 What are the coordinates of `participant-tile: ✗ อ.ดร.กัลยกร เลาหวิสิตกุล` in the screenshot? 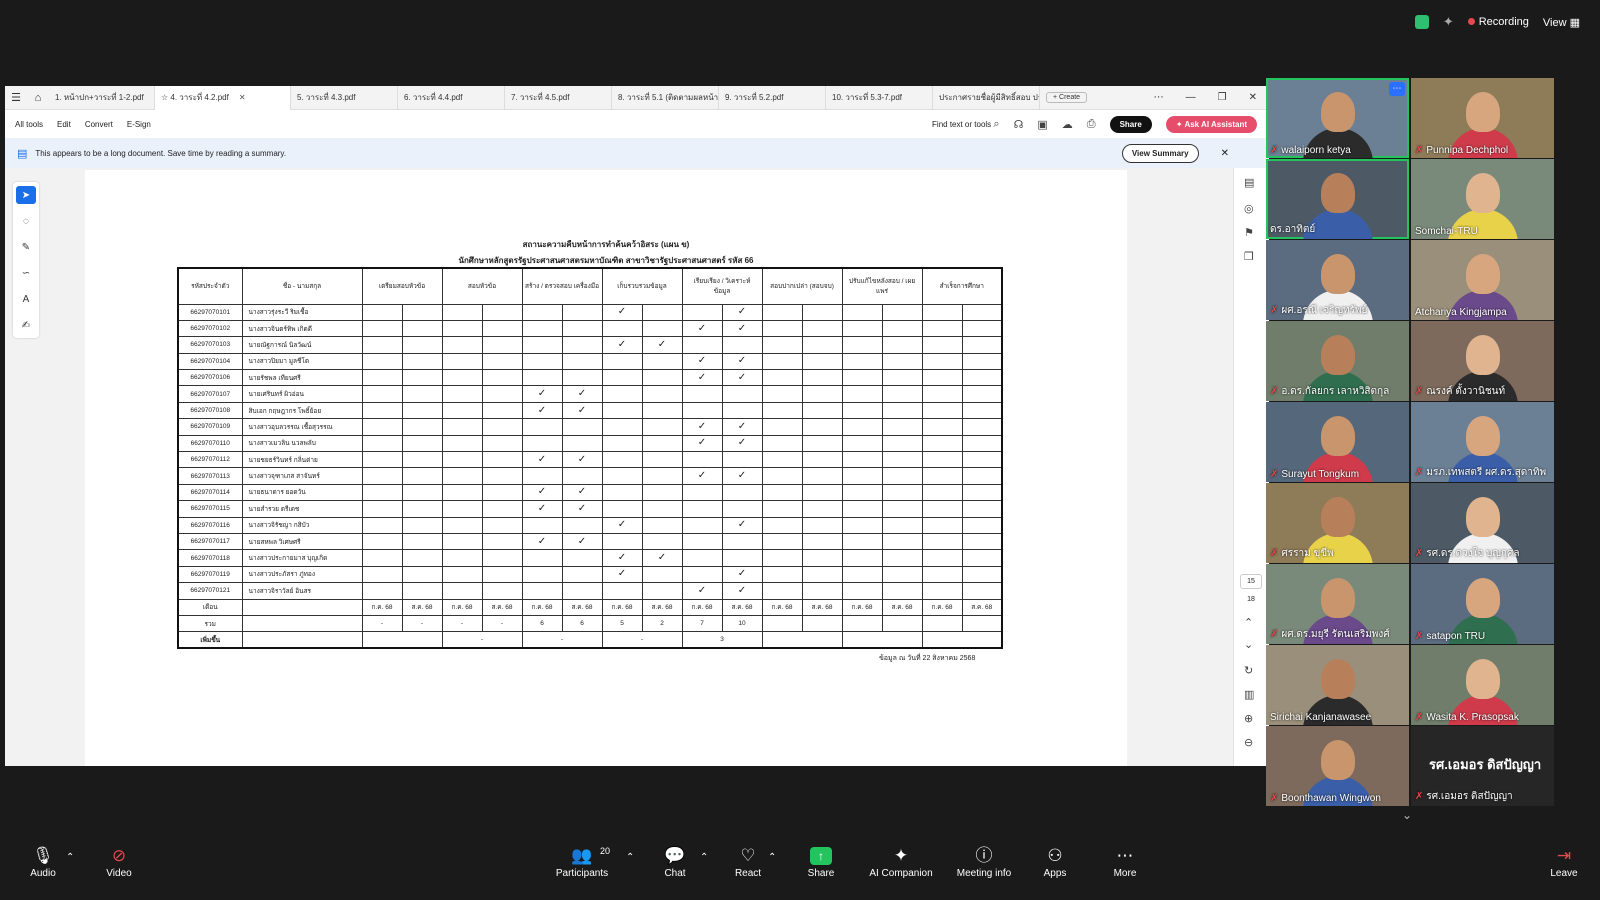 It's located at (1337, 361).